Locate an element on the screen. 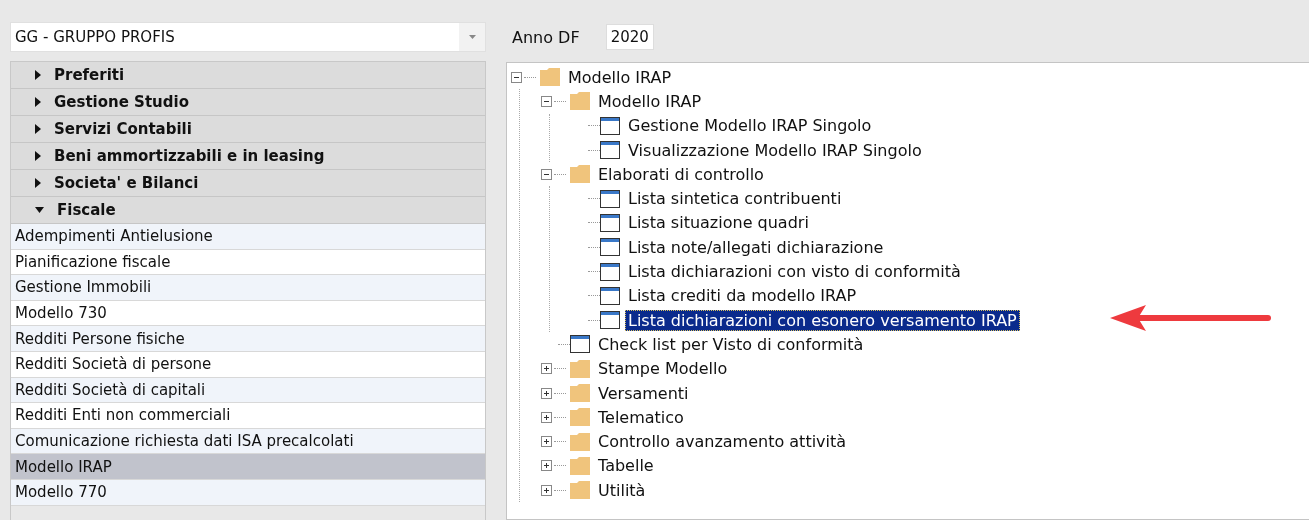 This screenshot has height=520, width=1309. tree-item: Versamenti is located at coordinates (643, 393).